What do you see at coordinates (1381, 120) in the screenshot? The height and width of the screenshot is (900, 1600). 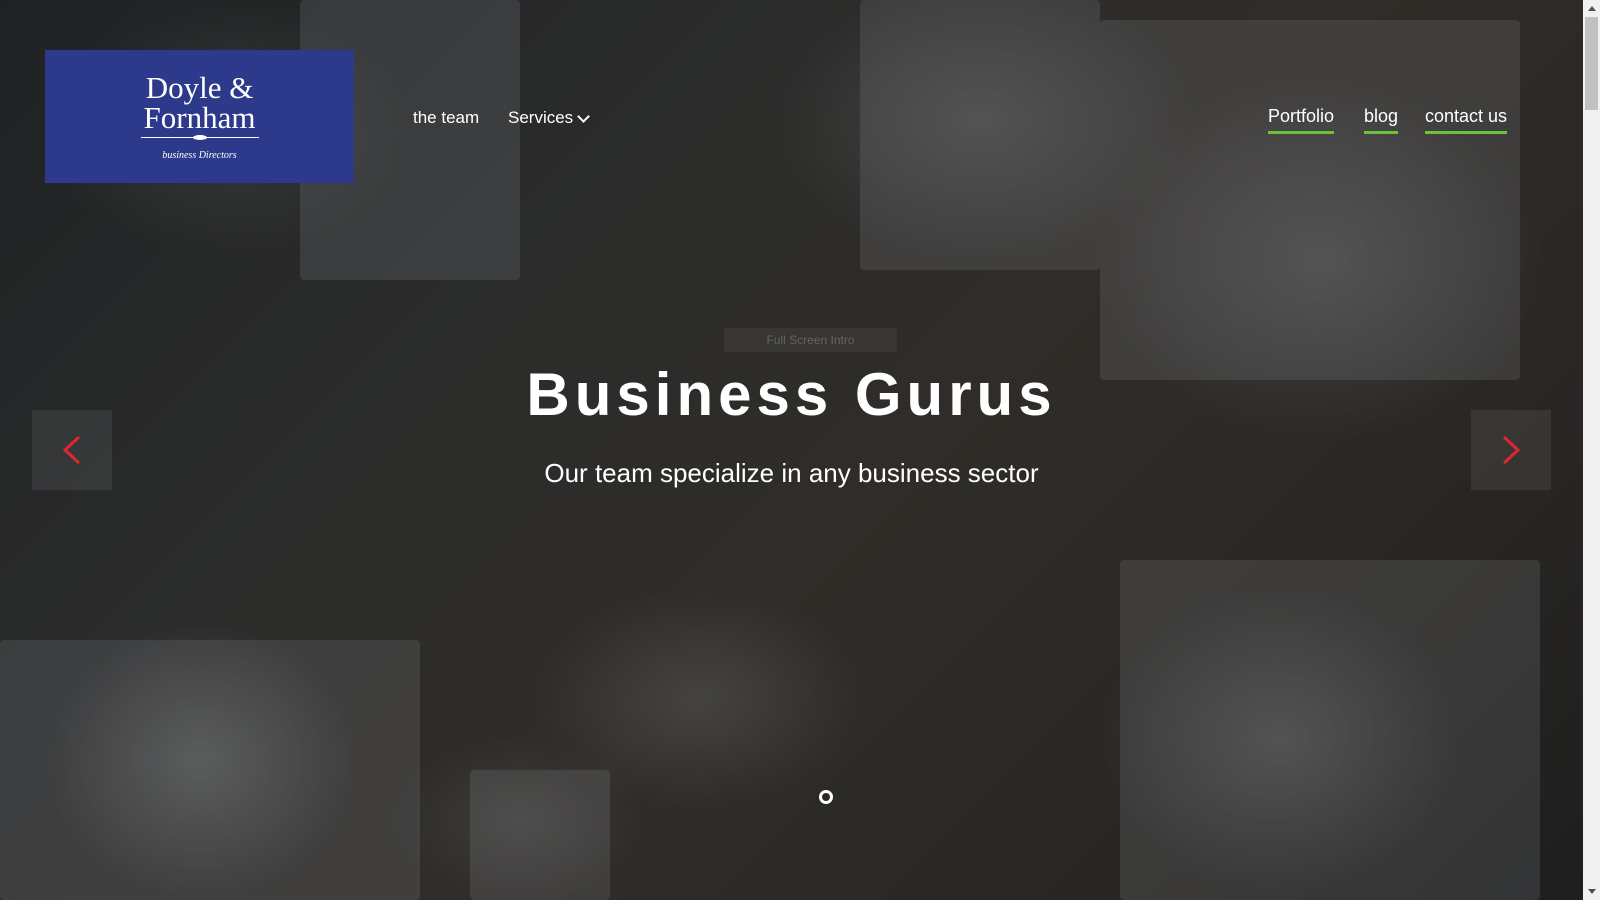 I see `nav-link-blog: blog` at bounding box center [1381, 120].